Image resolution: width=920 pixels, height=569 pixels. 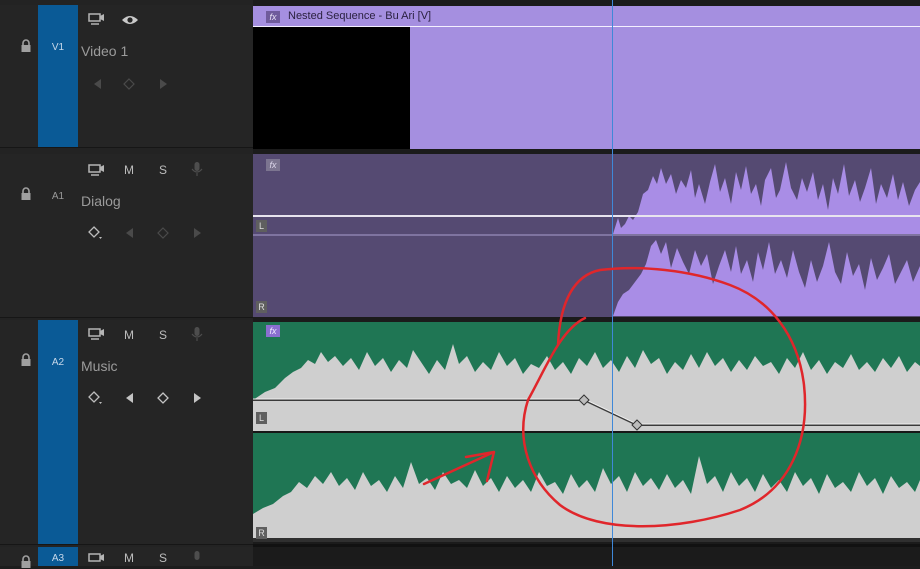 What do you see at coordinates (126, 432) in the screenshot?
I see `track-header-a2: A2 M S Music` at bounding box center [126, 432].